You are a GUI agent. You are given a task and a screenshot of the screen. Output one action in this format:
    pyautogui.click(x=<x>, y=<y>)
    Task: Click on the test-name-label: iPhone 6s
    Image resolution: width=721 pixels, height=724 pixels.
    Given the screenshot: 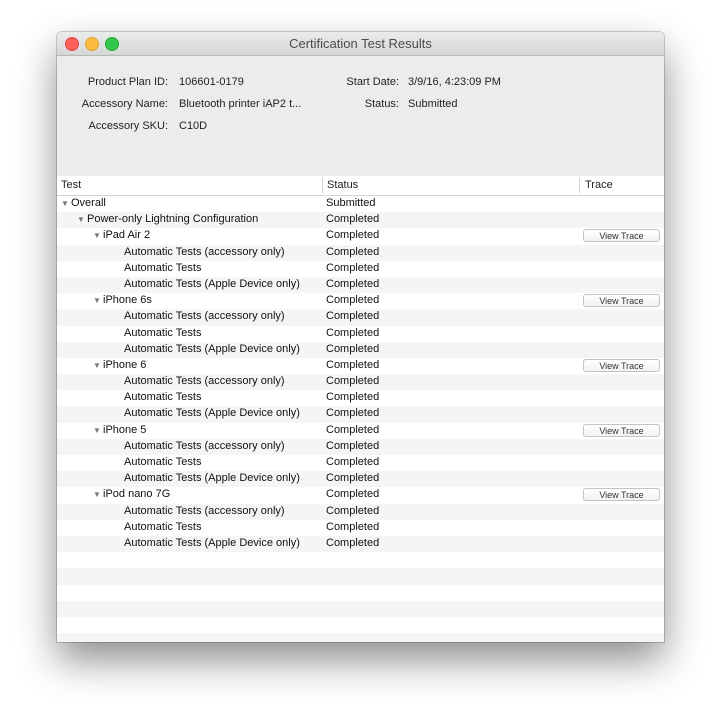 What is the action you would take?
    pyautogui.click(x=127, y=300)
    